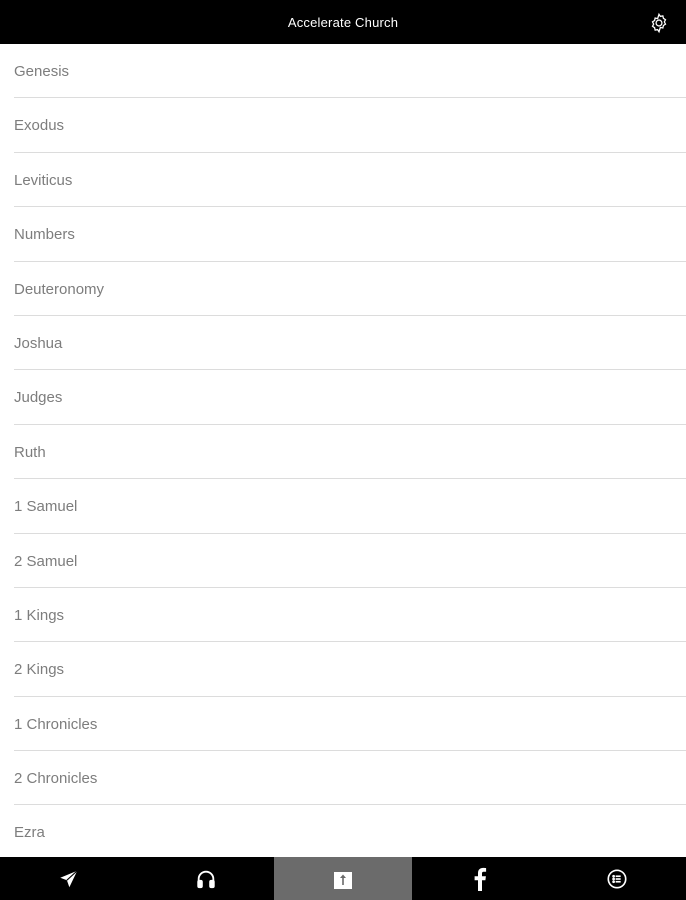 This screenshot has height=900, width=686. Describe the element at coordinates (39, 126) in the screenshot. I see `book-label: Exodus` at that location.